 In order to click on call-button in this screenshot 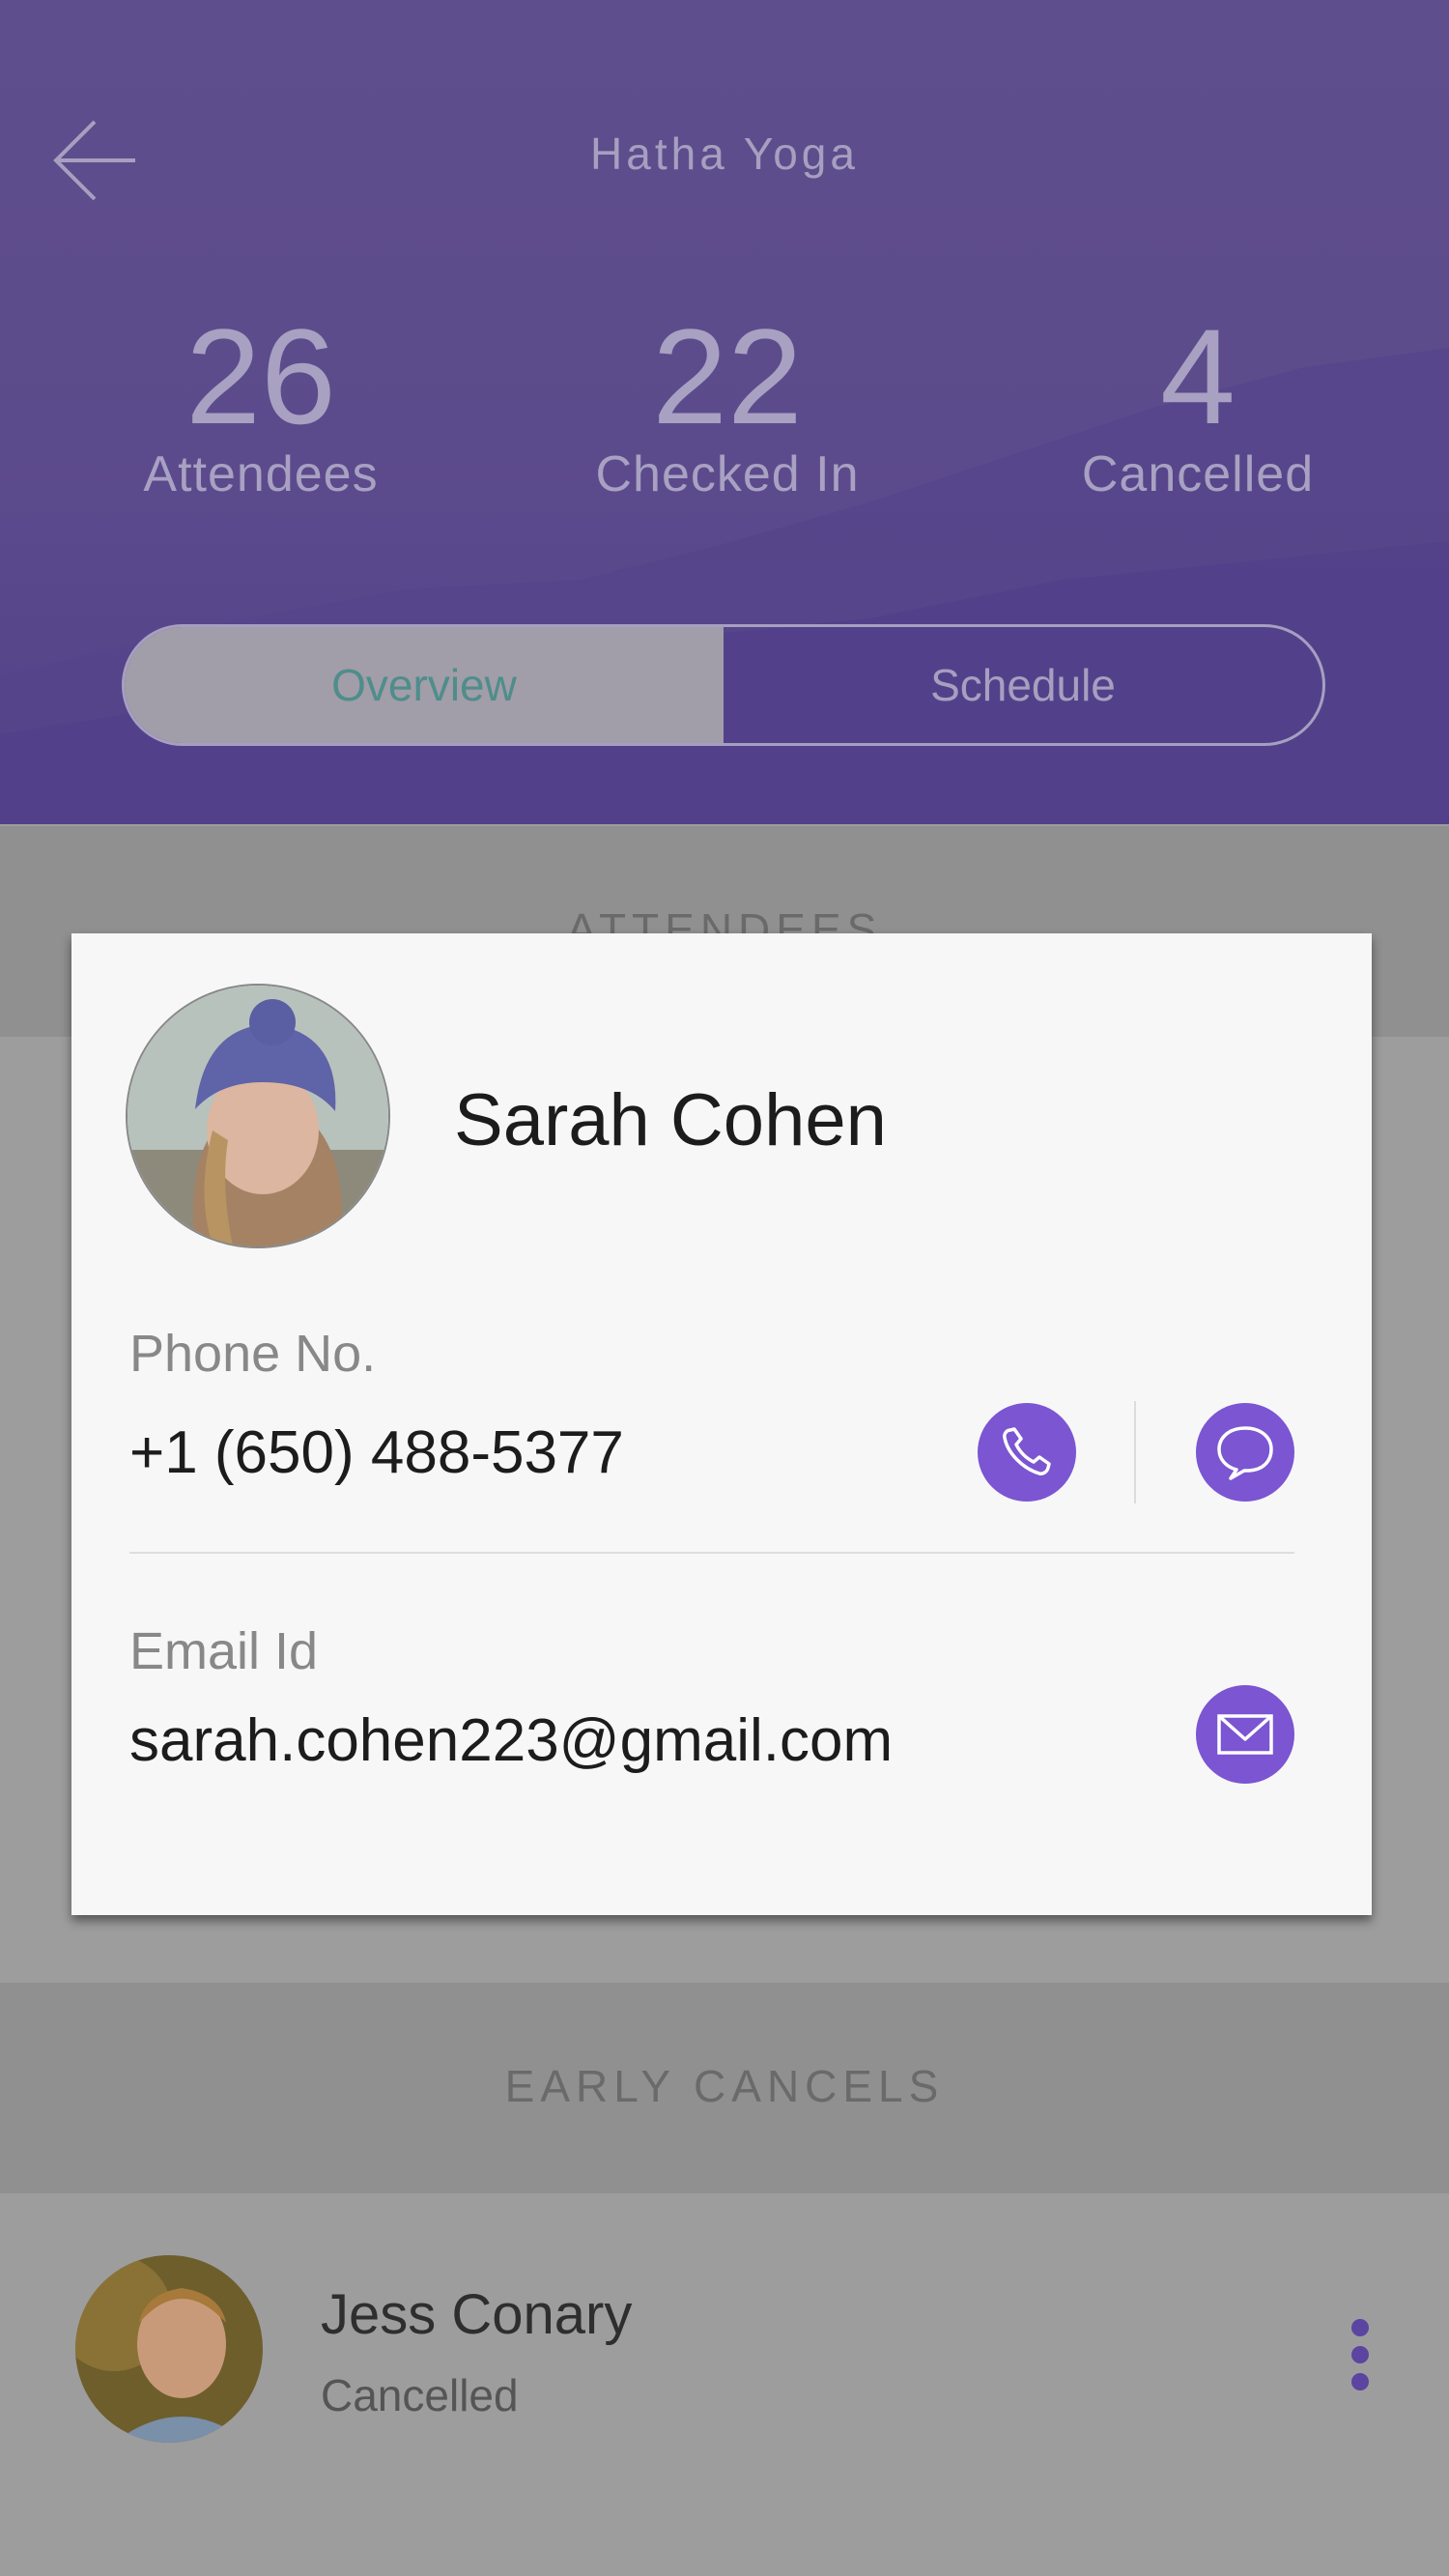, I will do `click(1027, 1453)`.